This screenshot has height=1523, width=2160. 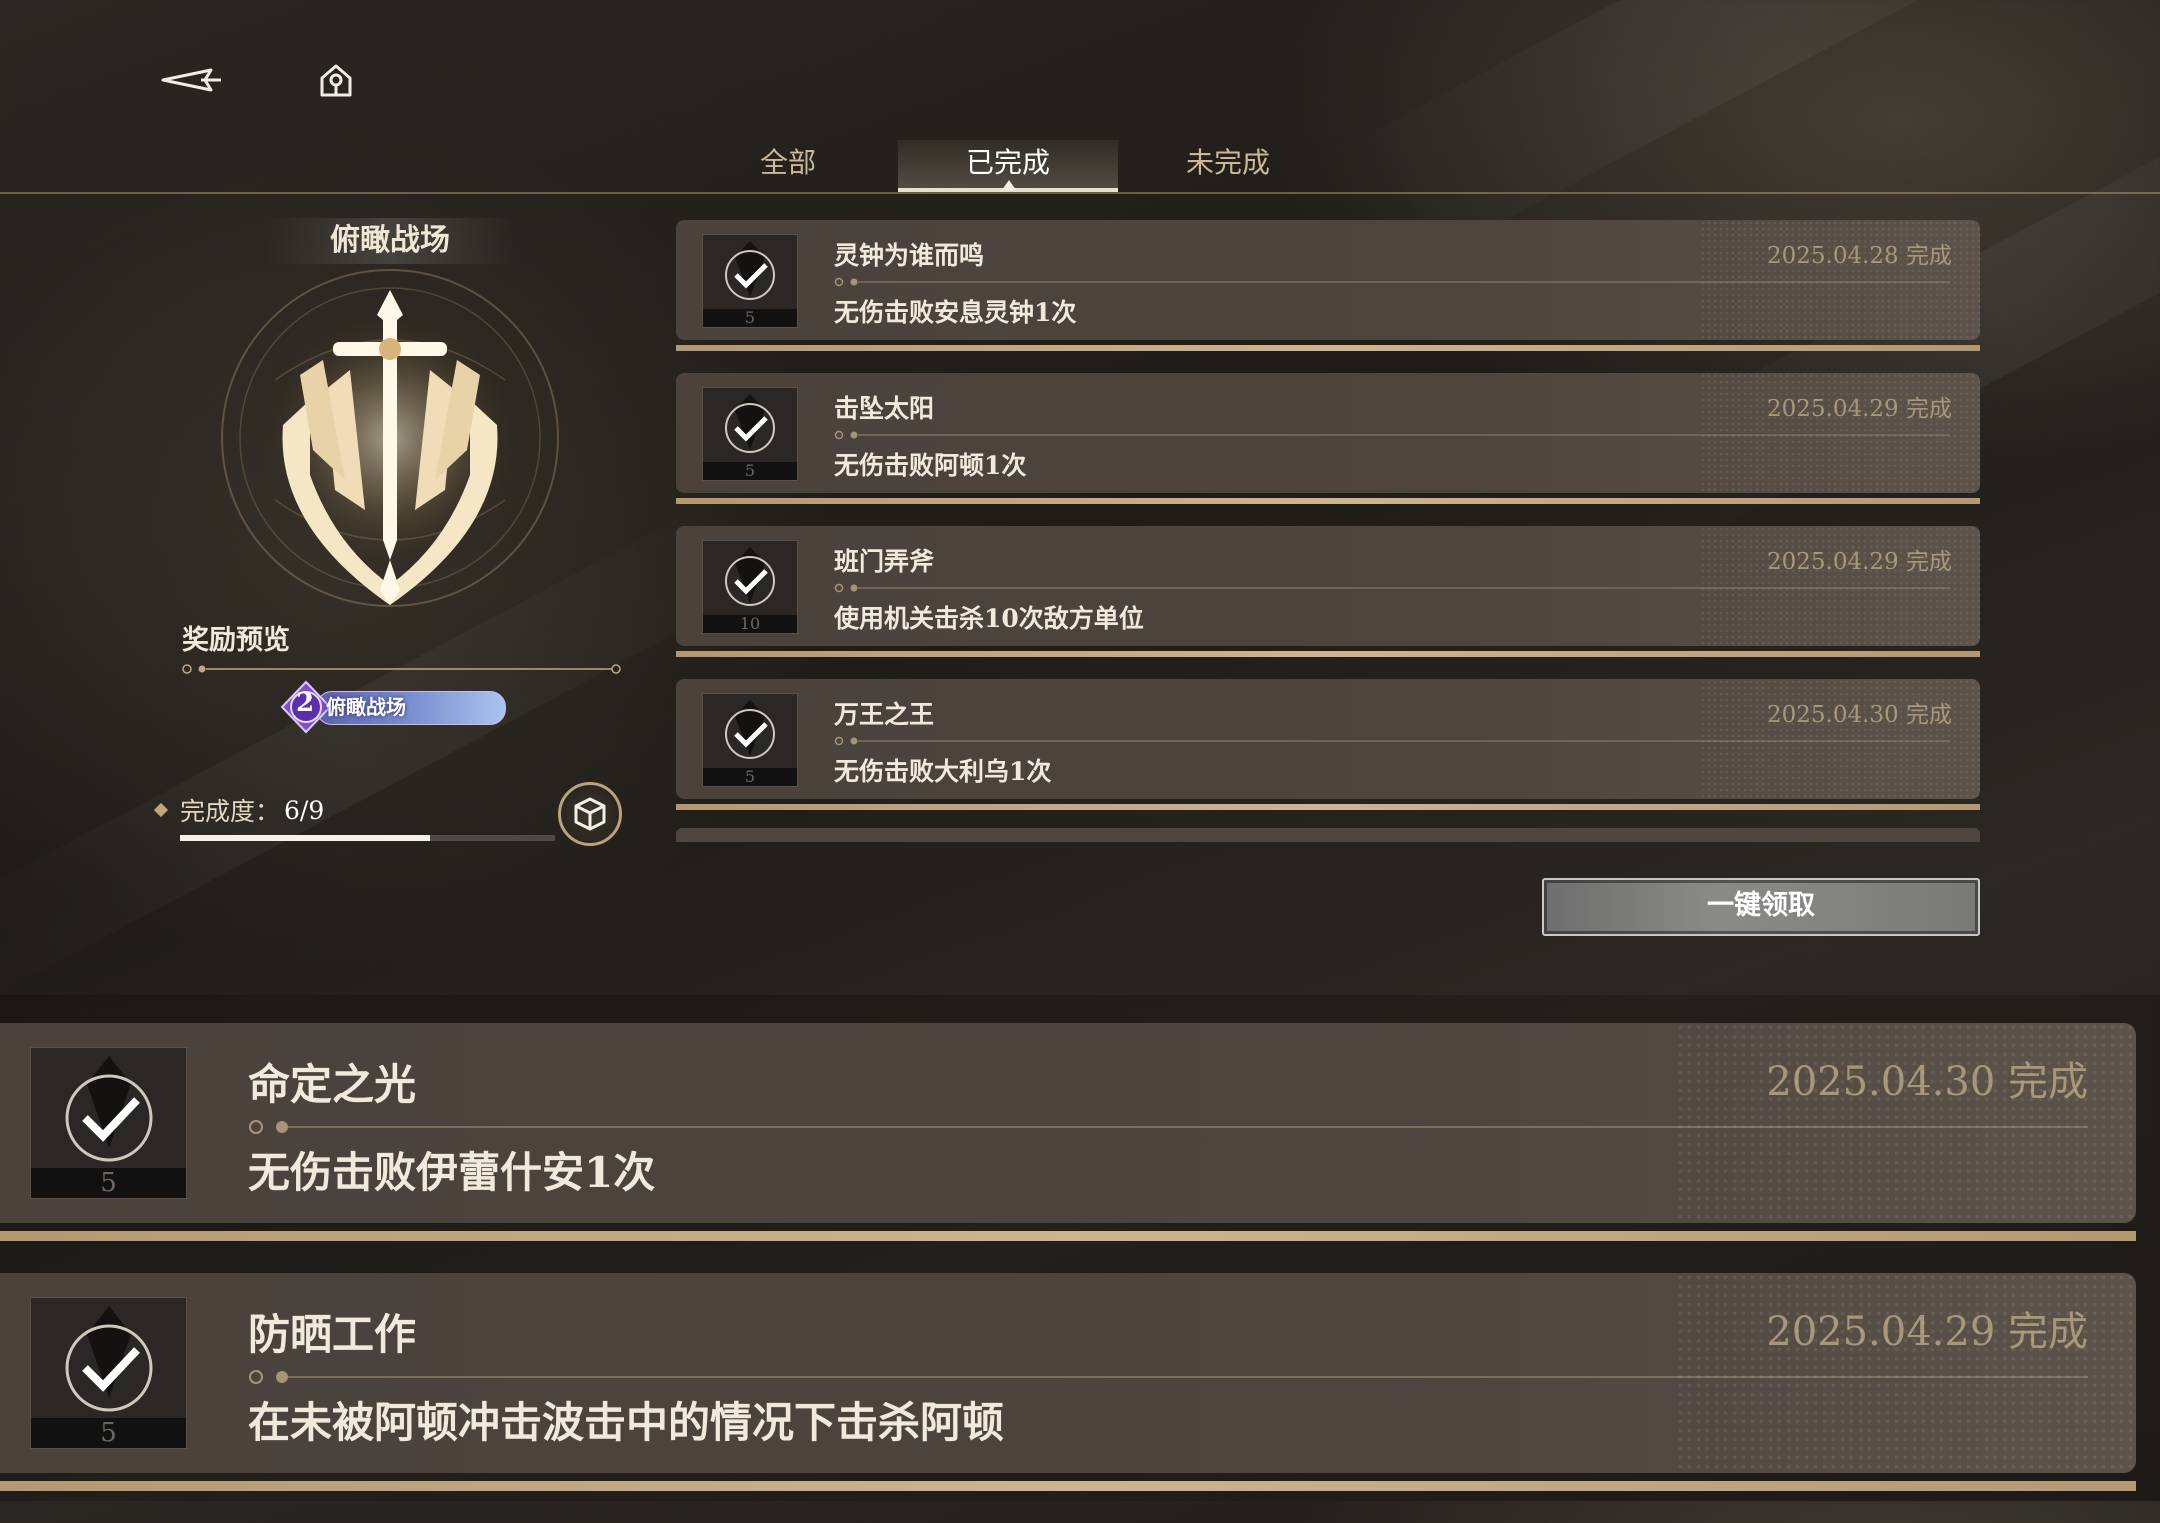 I want to click on tab-all: 全部, so click(x=788, y=166).